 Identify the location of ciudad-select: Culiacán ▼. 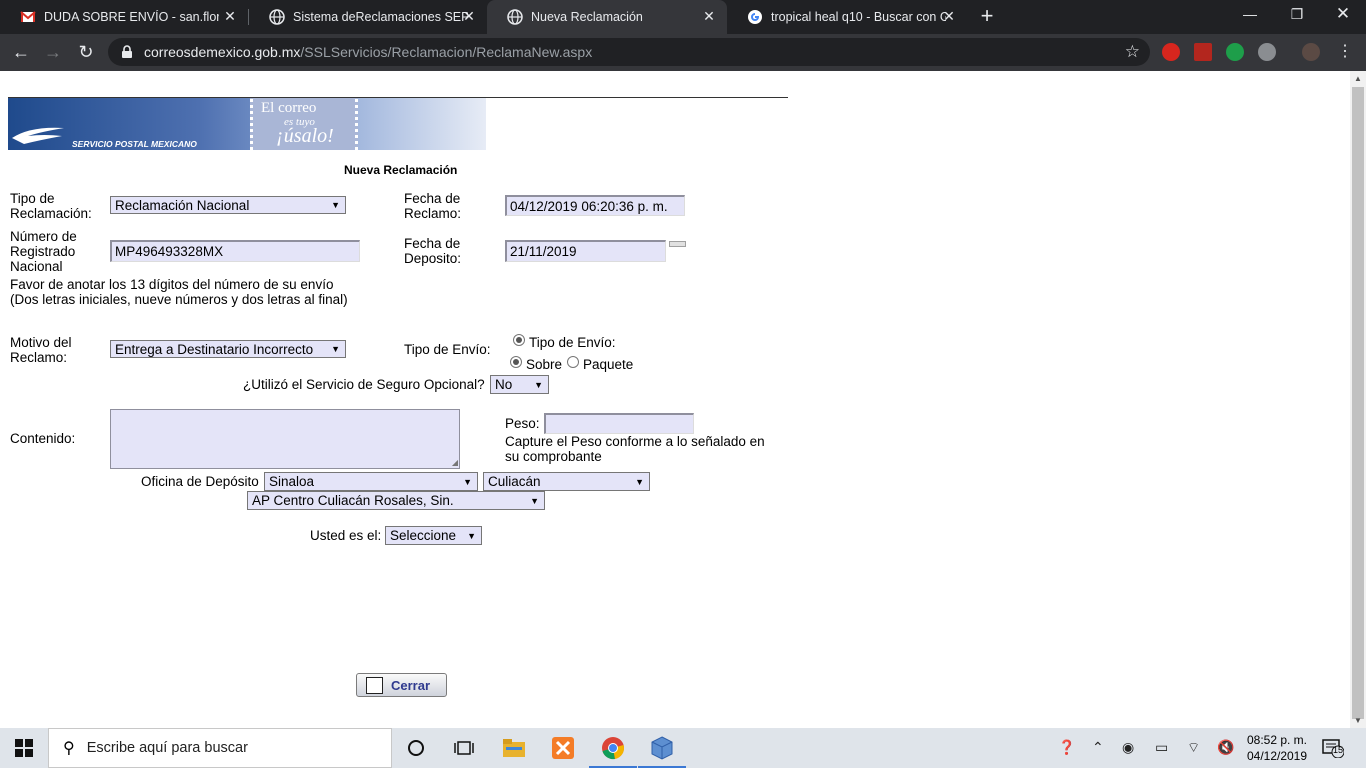
(566, 481).